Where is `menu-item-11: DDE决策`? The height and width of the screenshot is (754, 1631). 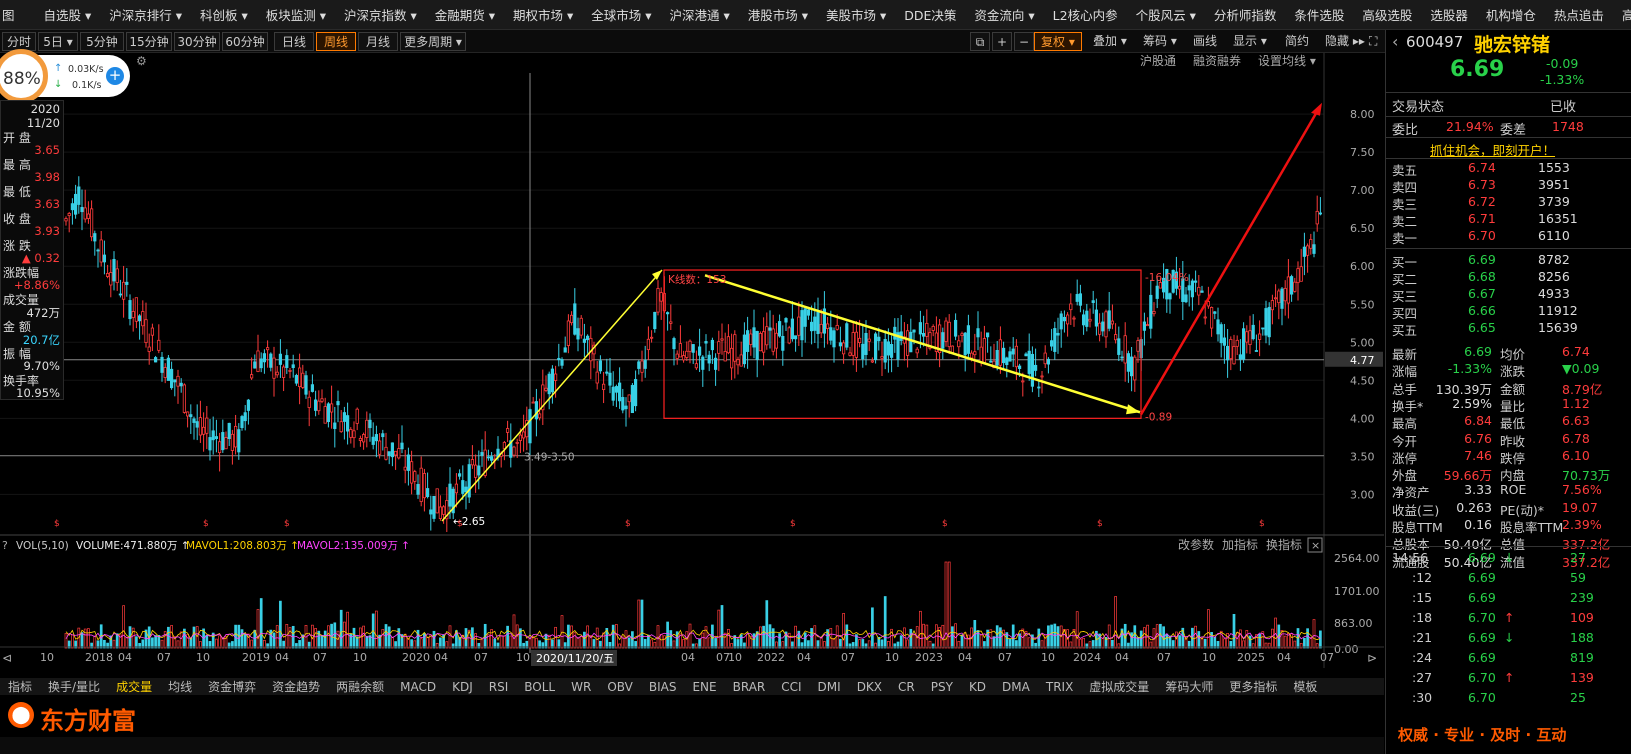 menu-item-11: DDE决策 is located at coordinates (930, 14).